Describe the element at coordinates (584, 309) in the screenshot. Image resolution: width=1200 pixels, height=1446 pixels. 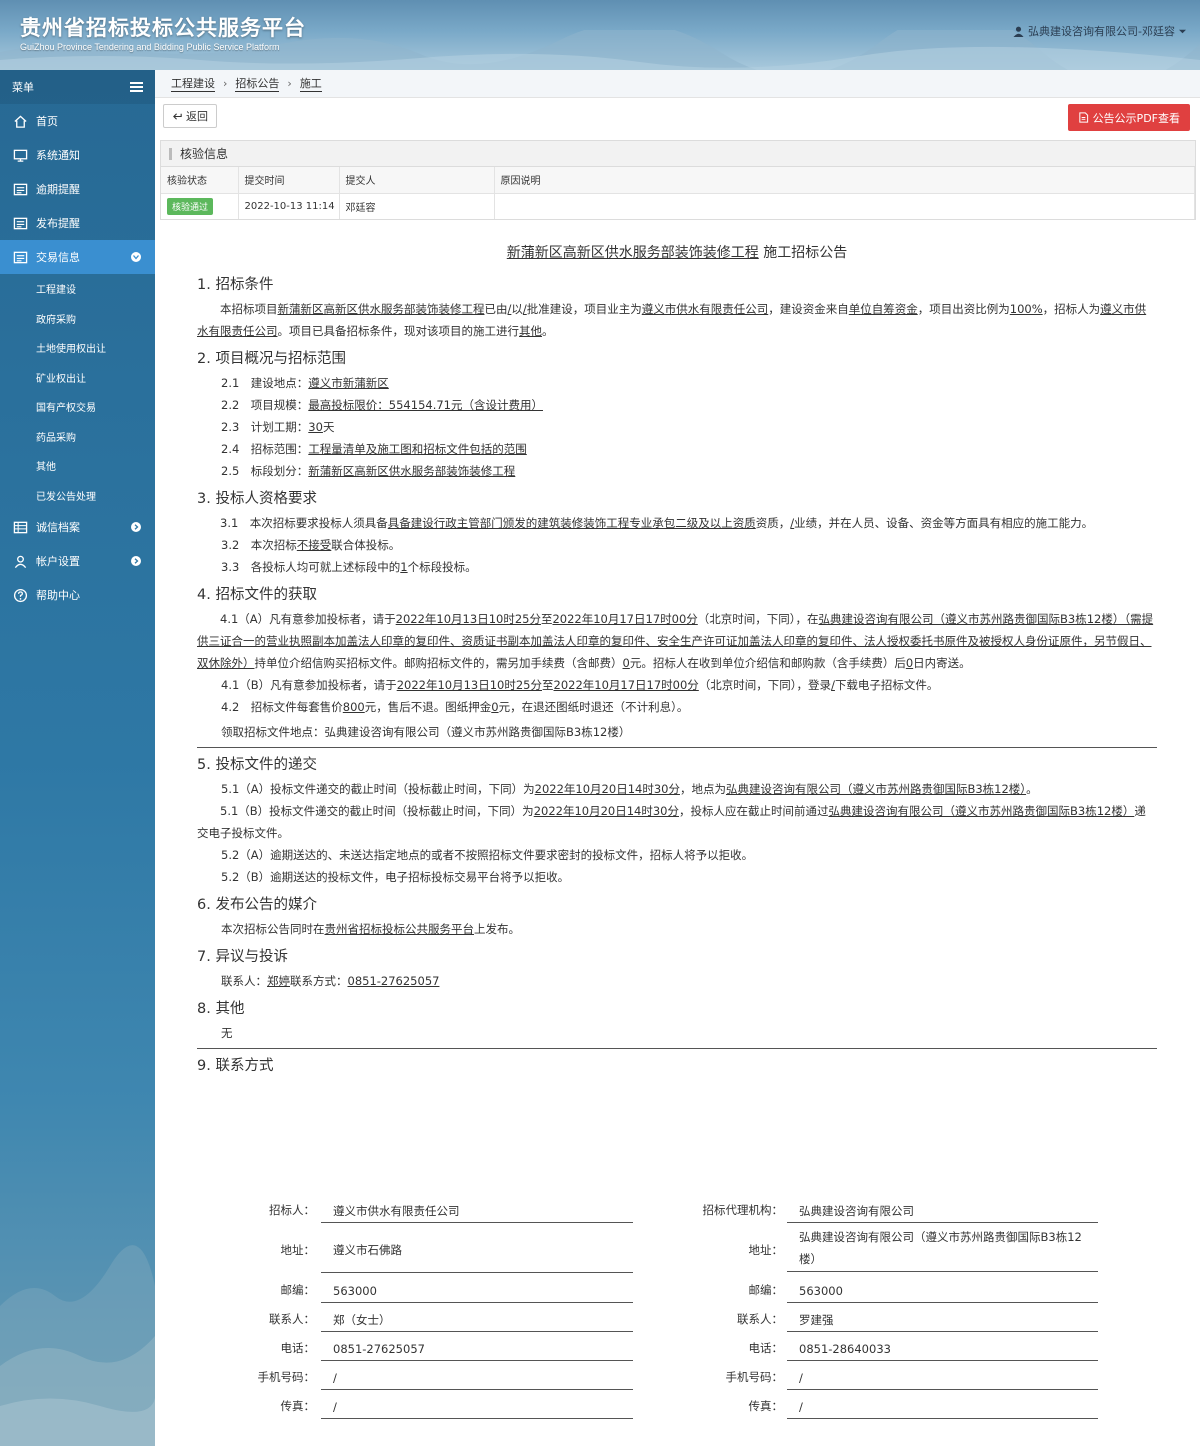
I see `text: 批准建设，项目业主为` at that location.